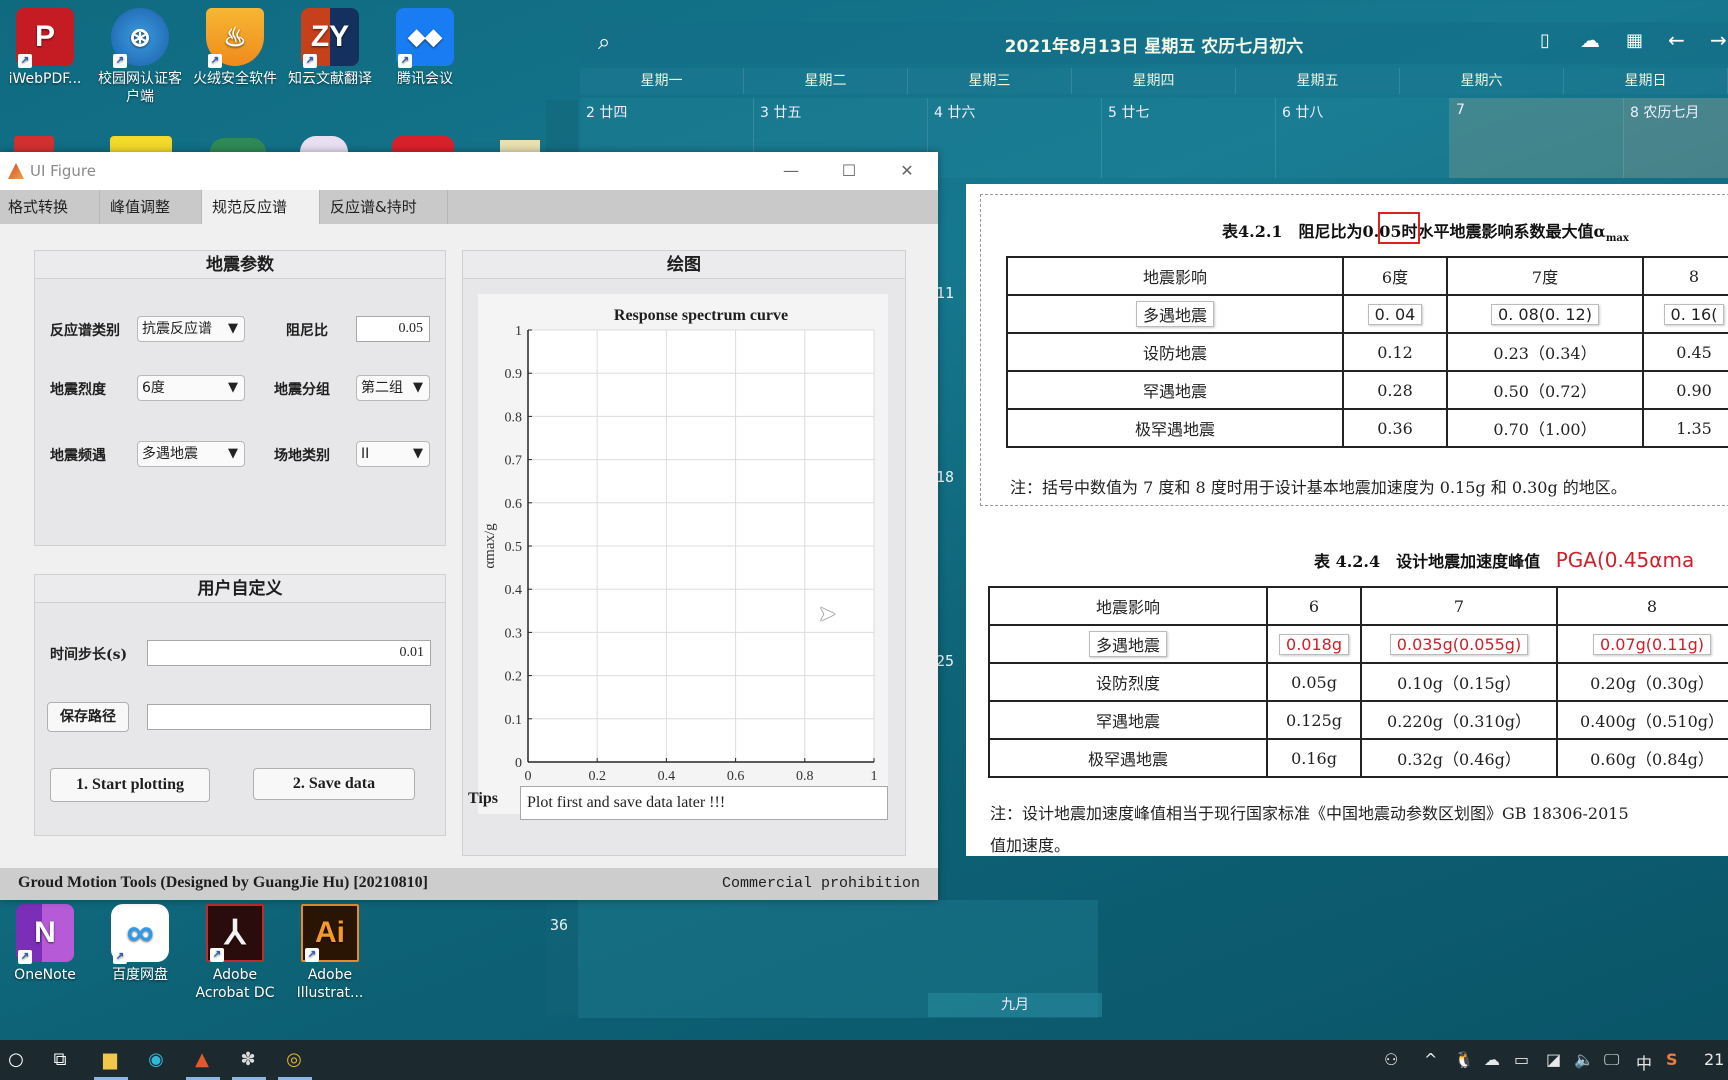 The image size is (1728, 1080). Describe the element at coordinates (514, 633) in the screenshot. I see `y-tick-label: 0.3` at that location.